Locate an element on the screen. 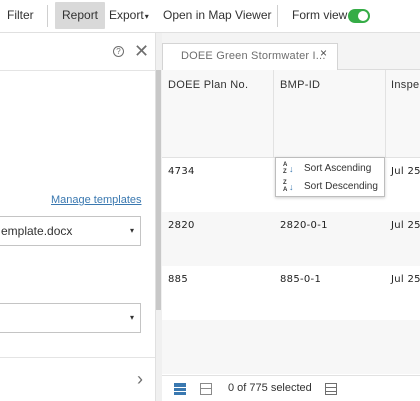 The width and height of the screenshot is (420, 401). column-header-doee-plan-no: DOEE Plan No. is located at coordinates (208, 85).